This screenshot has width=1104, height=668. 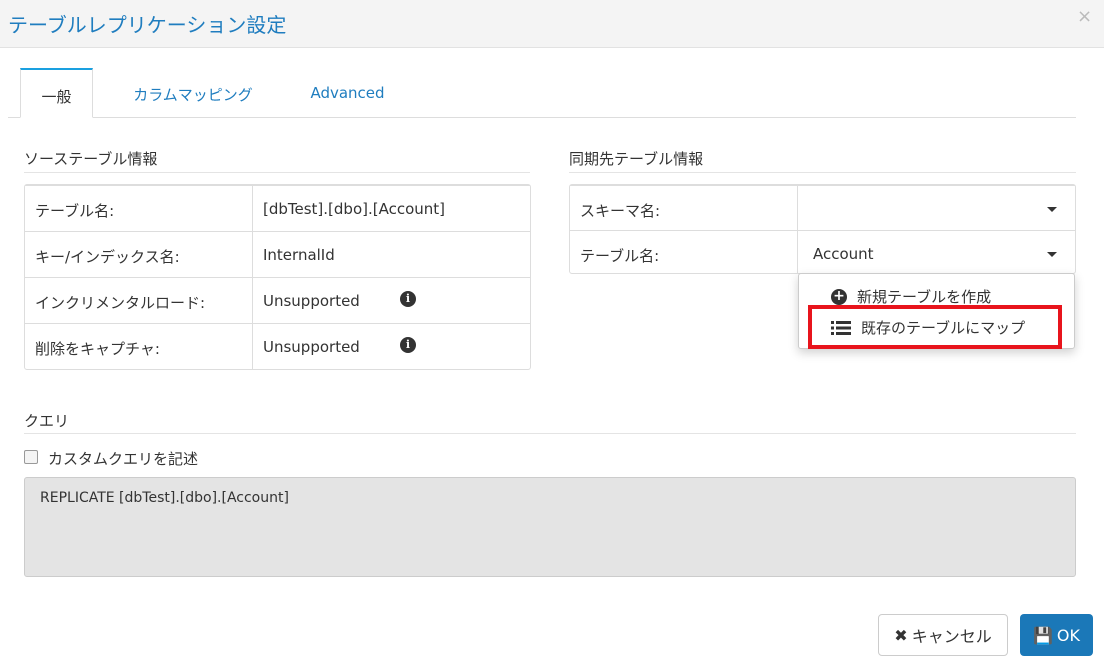 I want to click on row-value: [dbTest].[dbo].[Account], so click(x=354, y=209).